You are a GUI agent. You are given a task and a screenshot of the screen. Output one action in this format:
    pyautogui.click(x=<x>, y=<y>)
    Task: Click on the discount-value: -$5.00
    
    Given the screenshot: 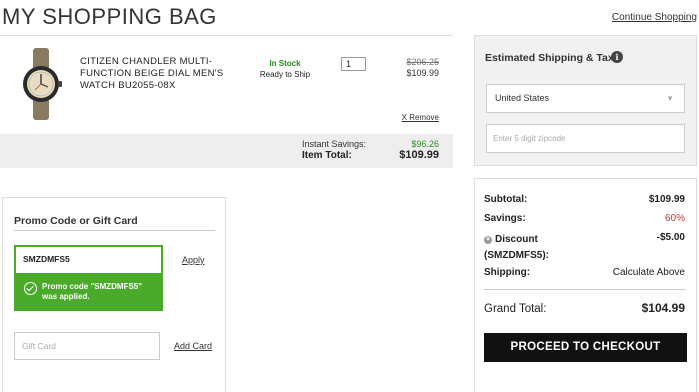 What is the action you would take?
    pyautogui.click(x=670, y=237)
    